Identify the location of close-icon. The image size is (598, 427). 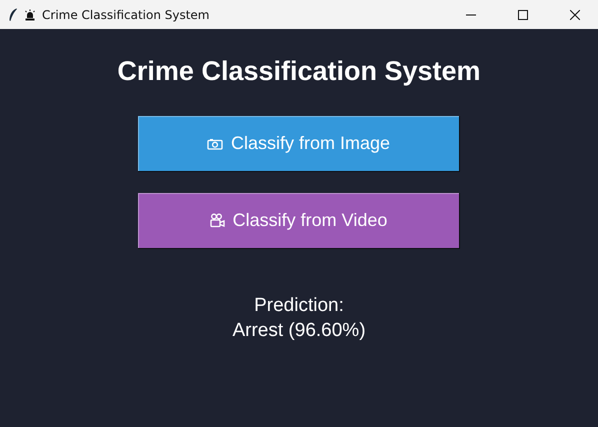
(575, 15).